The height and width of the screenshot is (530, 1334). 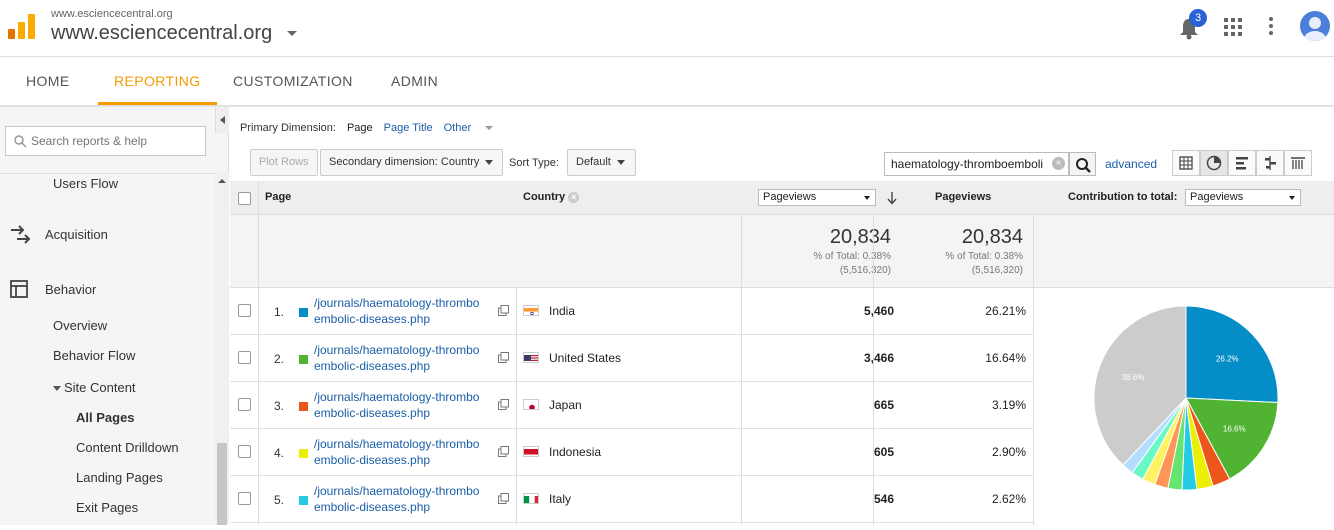 What do you see at coordinates (408, 128) in the screenshot?
I see `dimension-page-title: Page Title` at bounding box center [408, 128].